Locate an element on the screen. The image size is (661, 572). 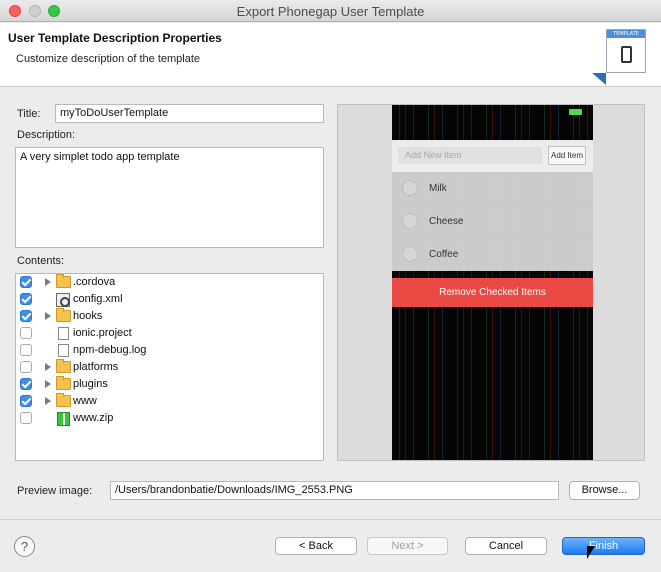
tree-row-npm-debug-log: npm-debug.log is located at coordinates (169, 350).